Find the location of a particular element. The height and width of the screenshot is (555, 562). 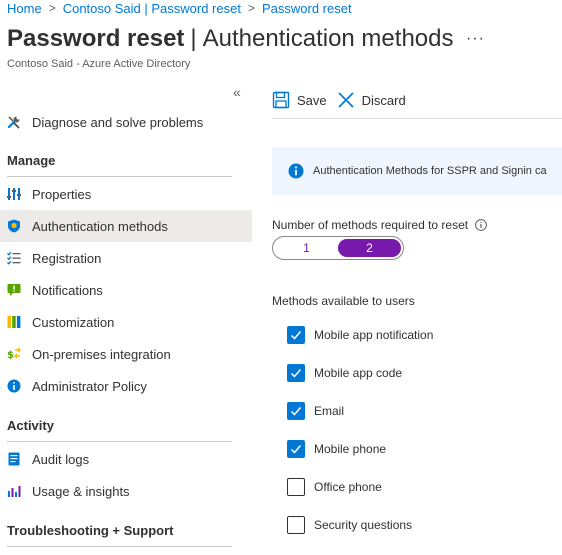

checklist-icon is located at coordinates (14, 258).